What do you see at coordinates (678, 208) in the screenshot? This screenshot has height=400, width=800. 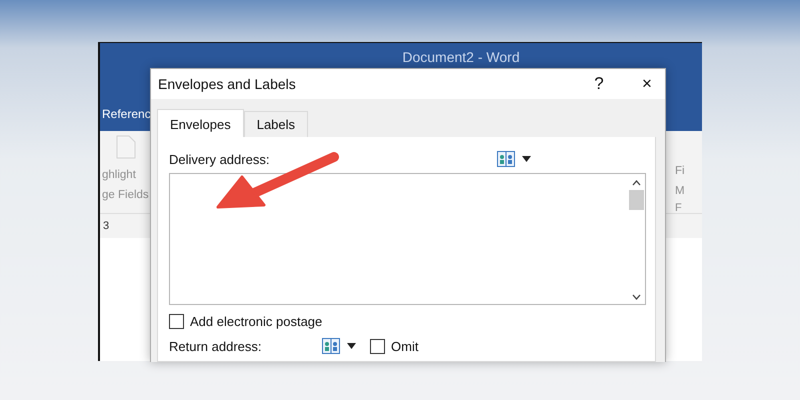 I see `ribbon-group-label: F` at bounding box center [678, 208].